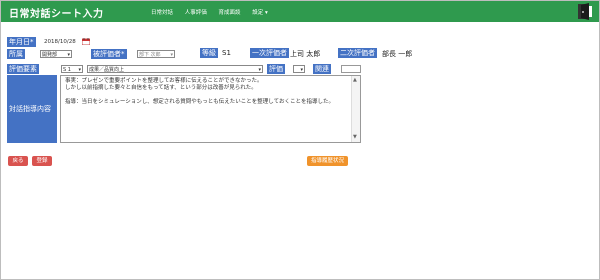 The image size is (600, 280). I want to click on related-label: 関連, so click(322, 69).